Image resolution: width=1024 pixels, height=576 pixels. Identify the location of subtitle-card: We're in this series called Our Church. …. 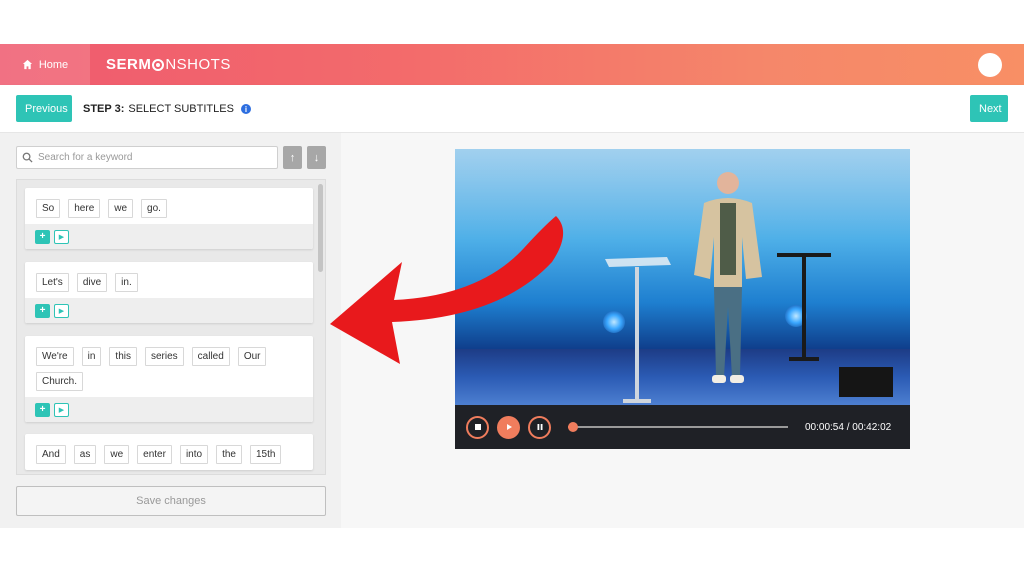
(169, 379).